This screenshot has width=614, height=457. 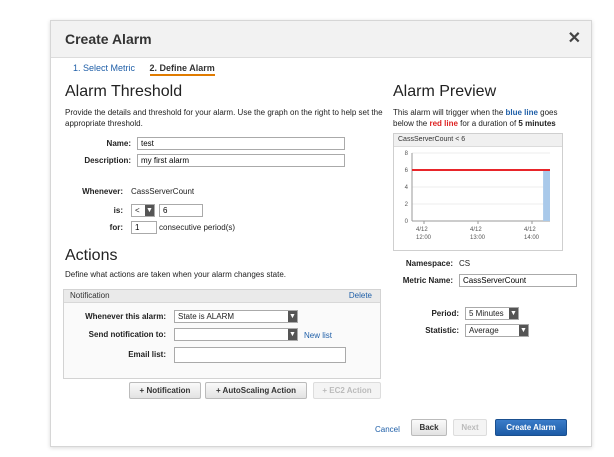 I want to click on dialog-title: Create Alarm, so click(x=108, y=39).